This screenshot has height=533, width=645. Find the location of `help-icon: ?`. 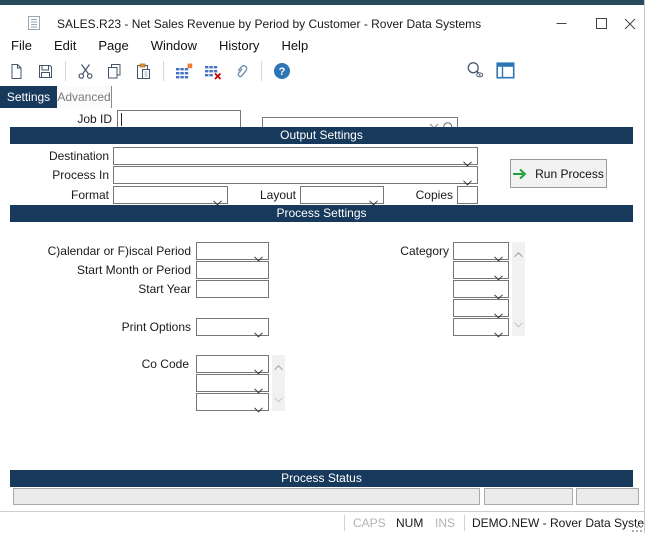

help-icon: ? is located at coordinates (281, 71).